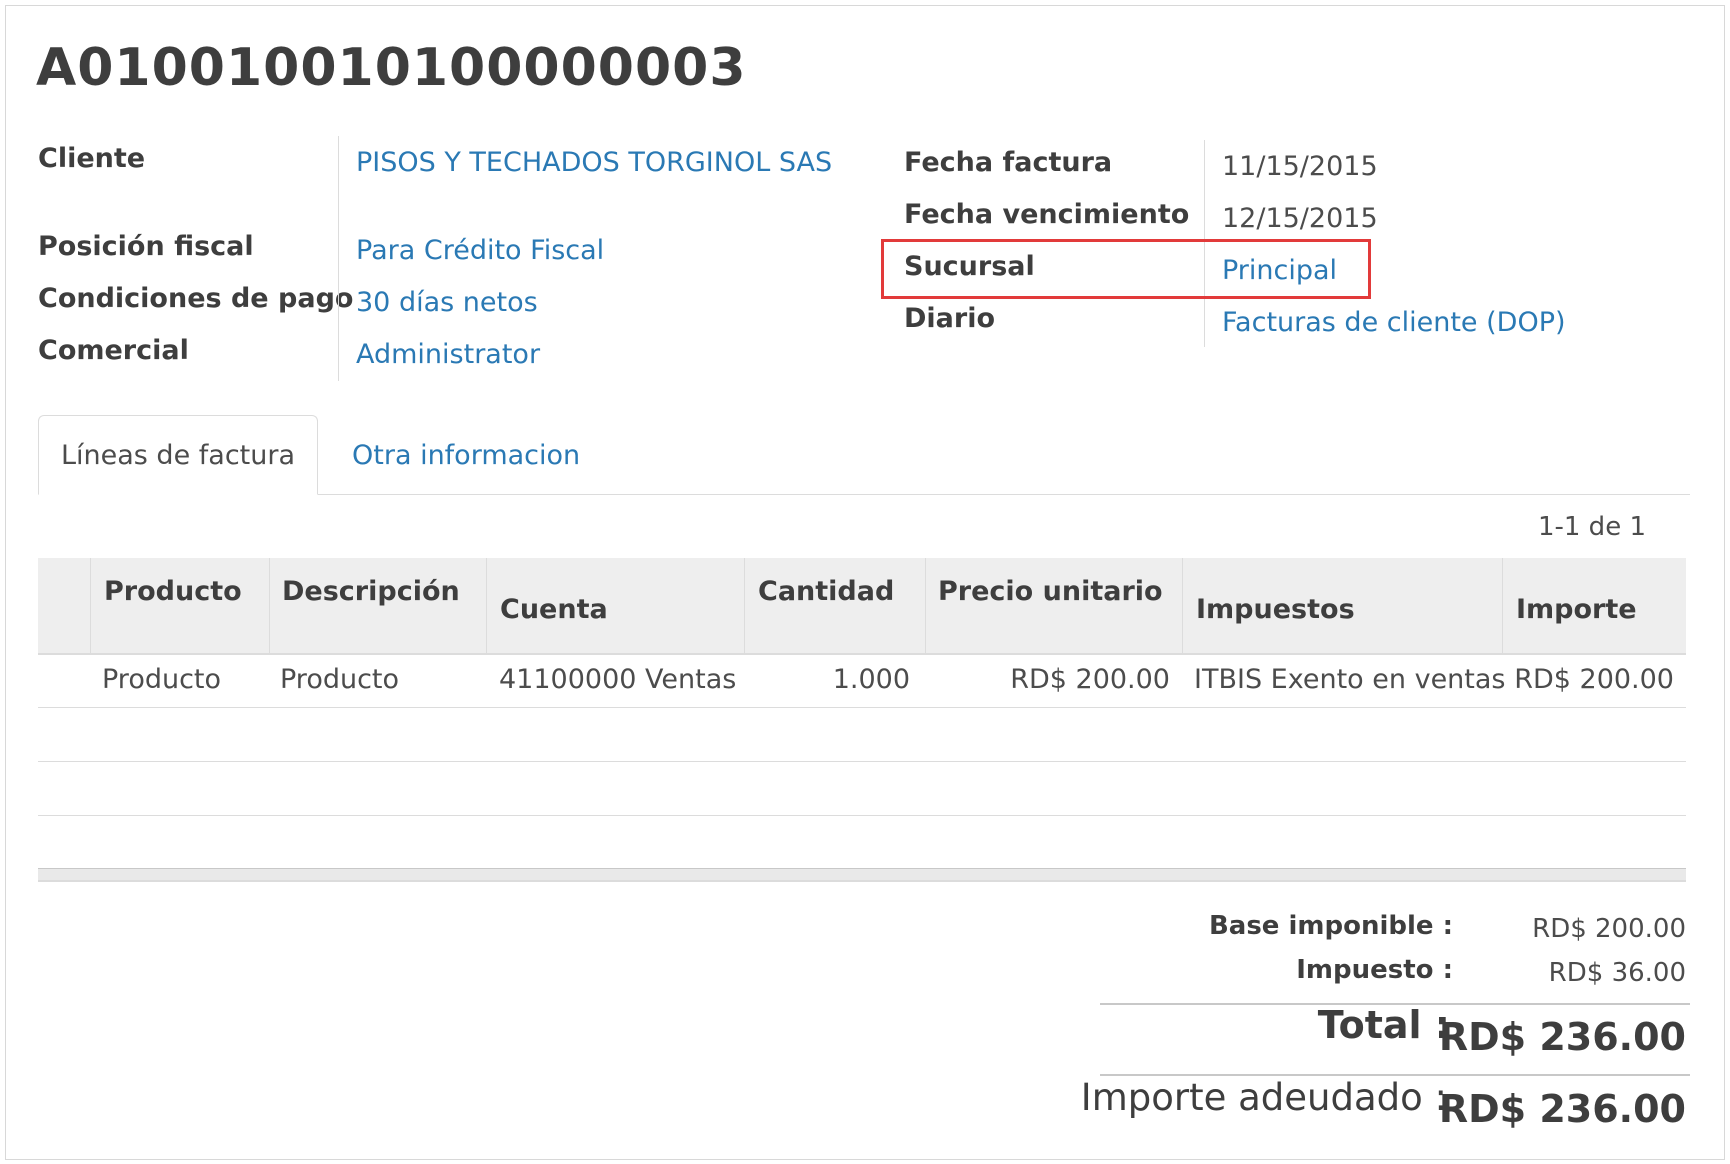 This screenshot has width=1730, height=1164. I want to click on customer-link: PISOS Y TECHADOS TORGINOL SAS, so click(594, 162).